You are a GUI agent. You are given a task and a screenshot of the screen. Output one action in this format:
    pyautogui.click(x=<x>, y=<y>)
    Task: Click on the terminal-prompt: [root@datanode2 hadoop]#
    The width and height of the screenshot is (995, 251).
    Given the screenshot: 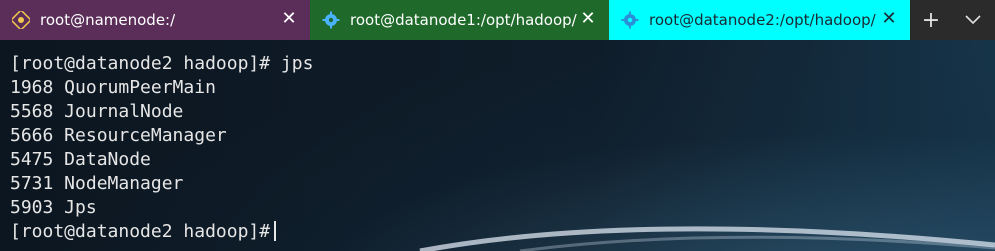 What is the action you would take?
    pyautogui.click(x=140, y=231)
    